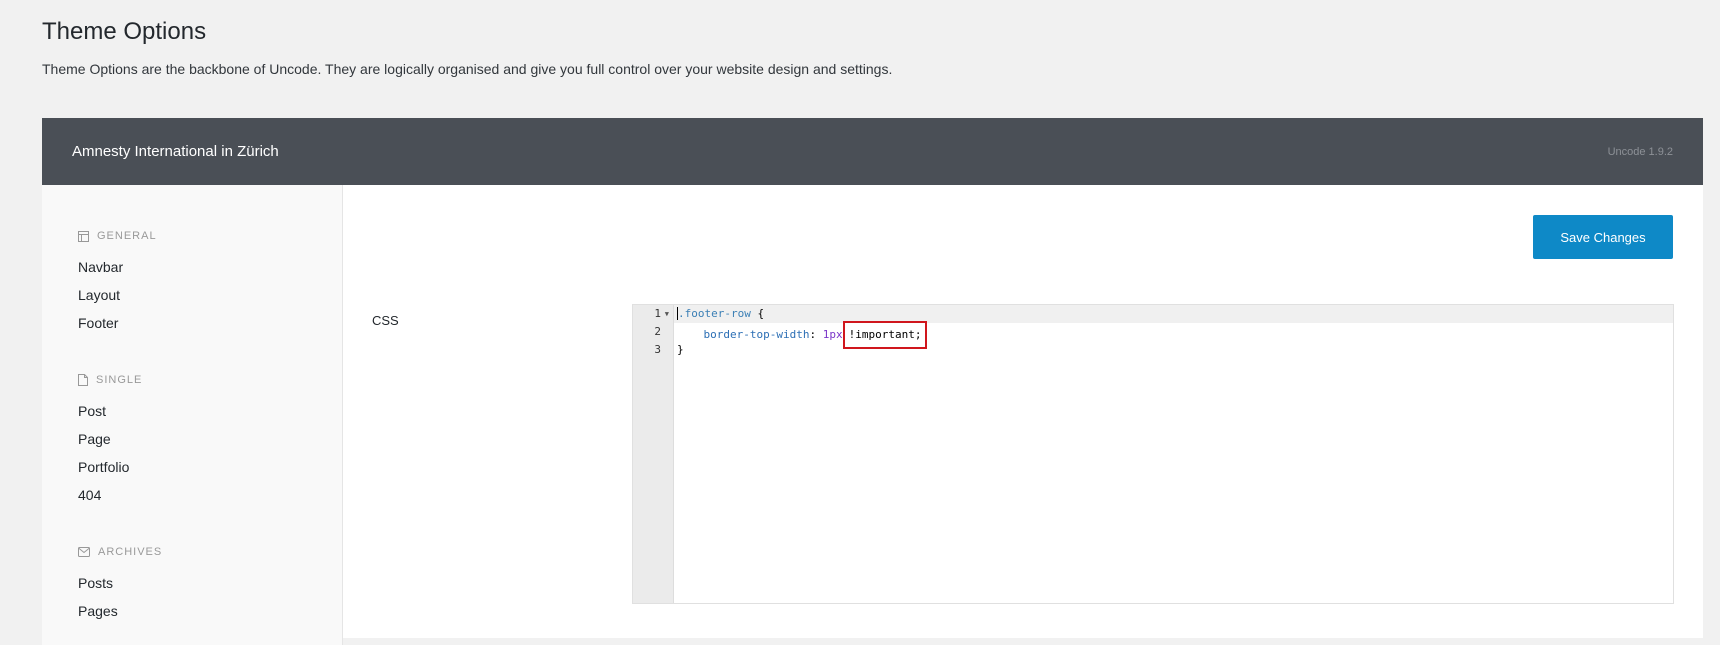 The image size is (1720, 645). I want to click on colon: :, so click(816, 334).